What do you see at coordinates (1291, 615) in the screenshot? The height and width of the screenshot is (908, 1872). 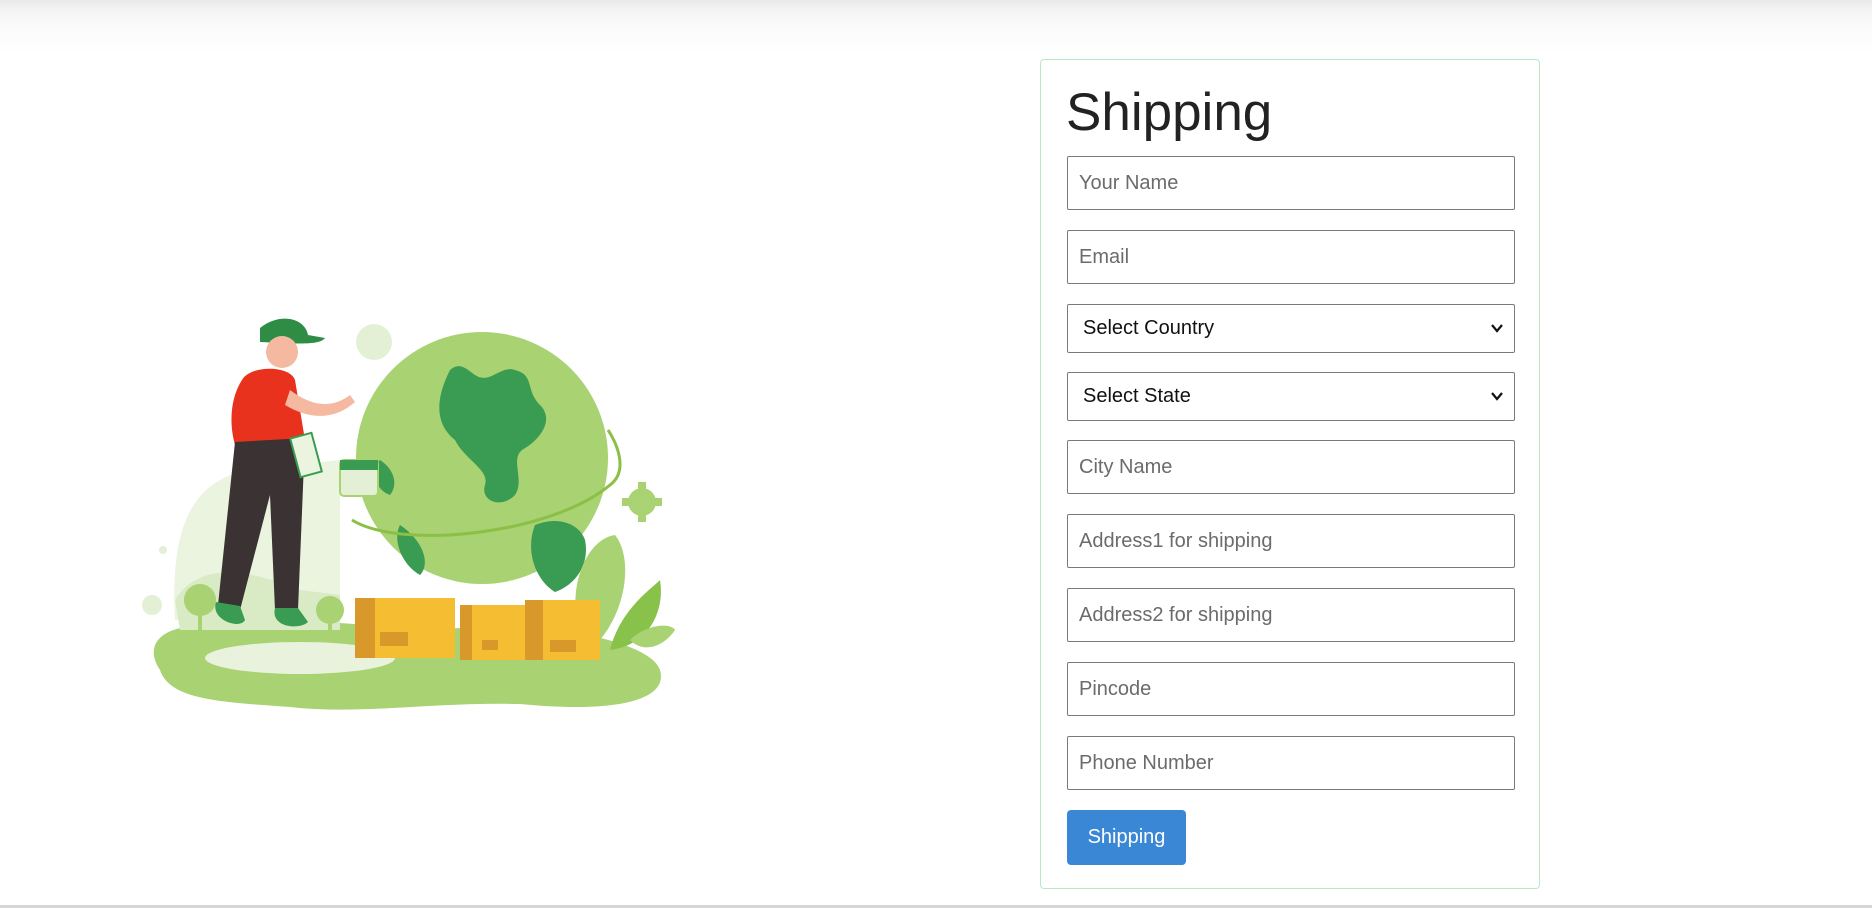 I see `address2-input` at bounding box center [1291, 615].